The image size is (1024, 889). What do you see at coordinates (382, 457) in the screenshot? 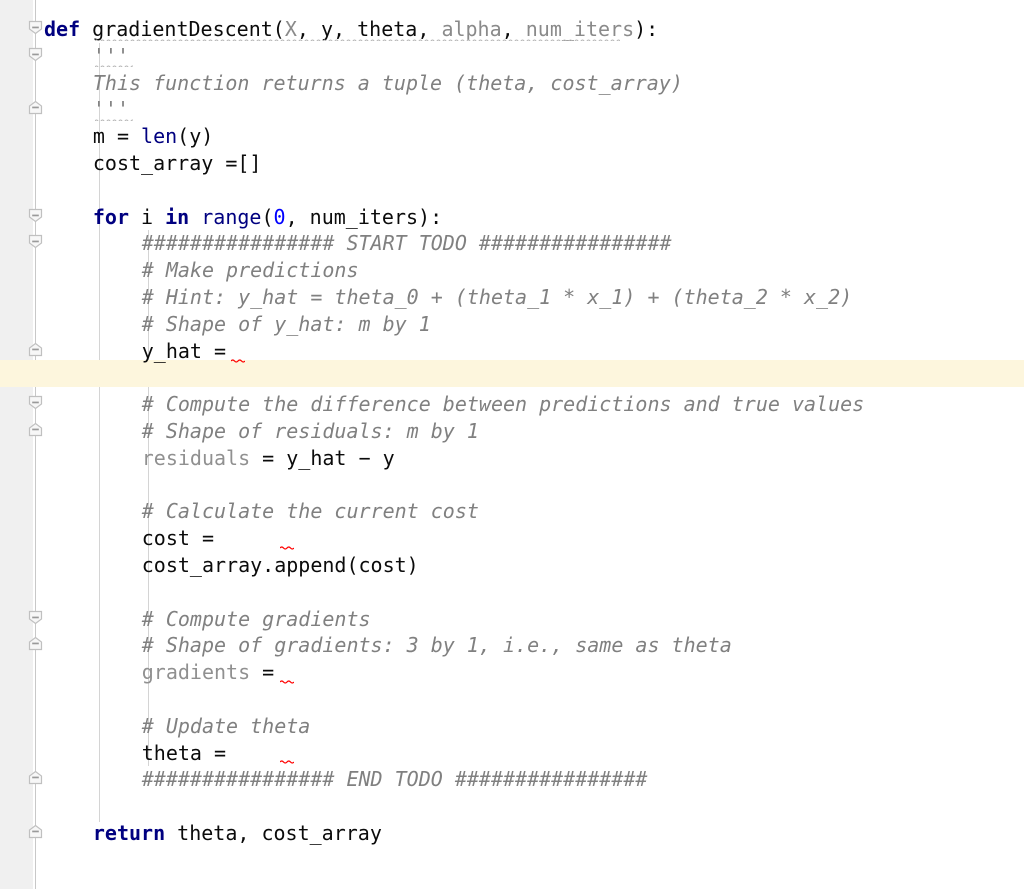
I see `code-token: y` at bounding box center [382, 457].